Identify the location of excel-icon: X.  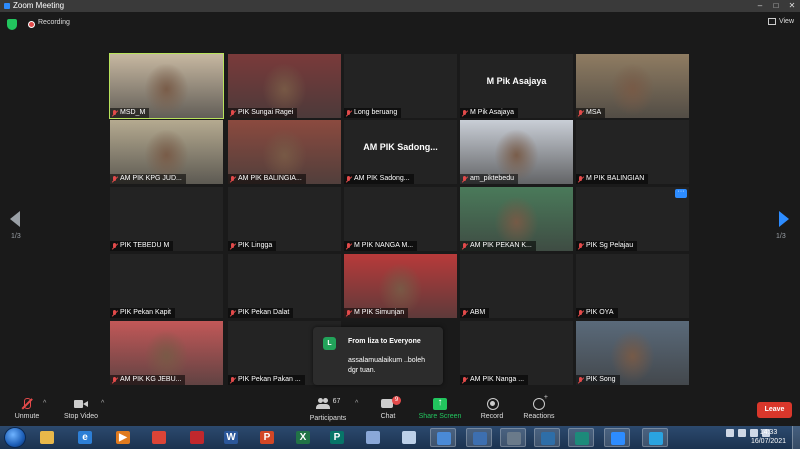
(303, 437).